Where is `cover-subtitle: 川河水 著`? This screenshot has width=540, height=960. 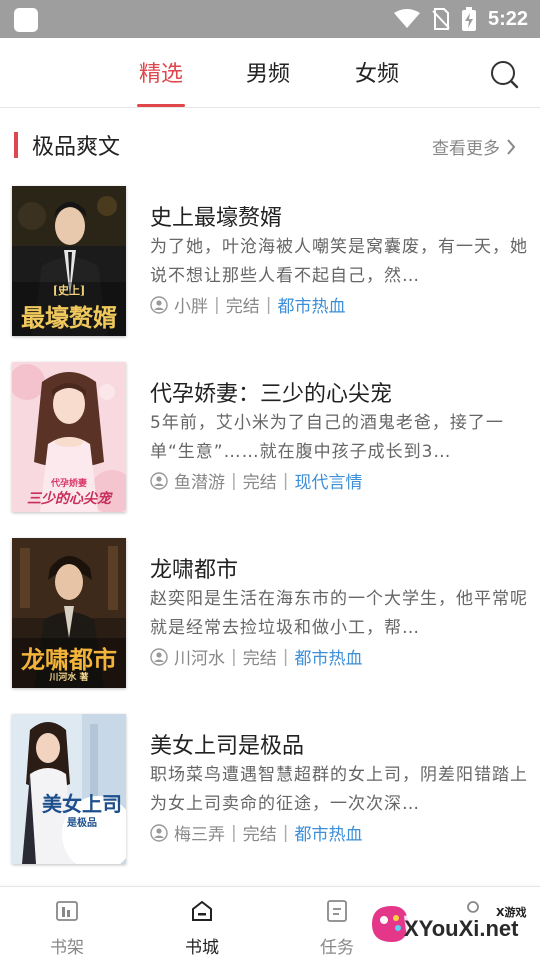
cover-subtitle: 川河水 著 is located at coordinates (69, 678).